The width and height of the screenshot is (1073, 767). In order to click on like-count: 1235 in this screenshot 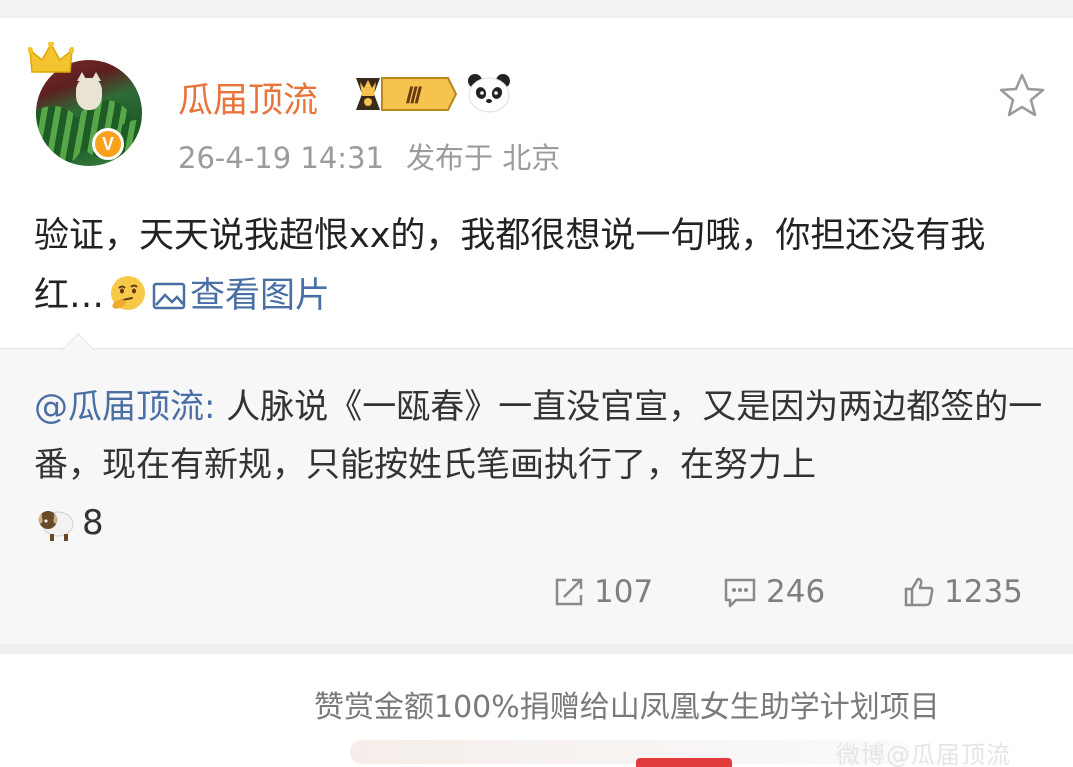, I will do `click(983, 592)`.